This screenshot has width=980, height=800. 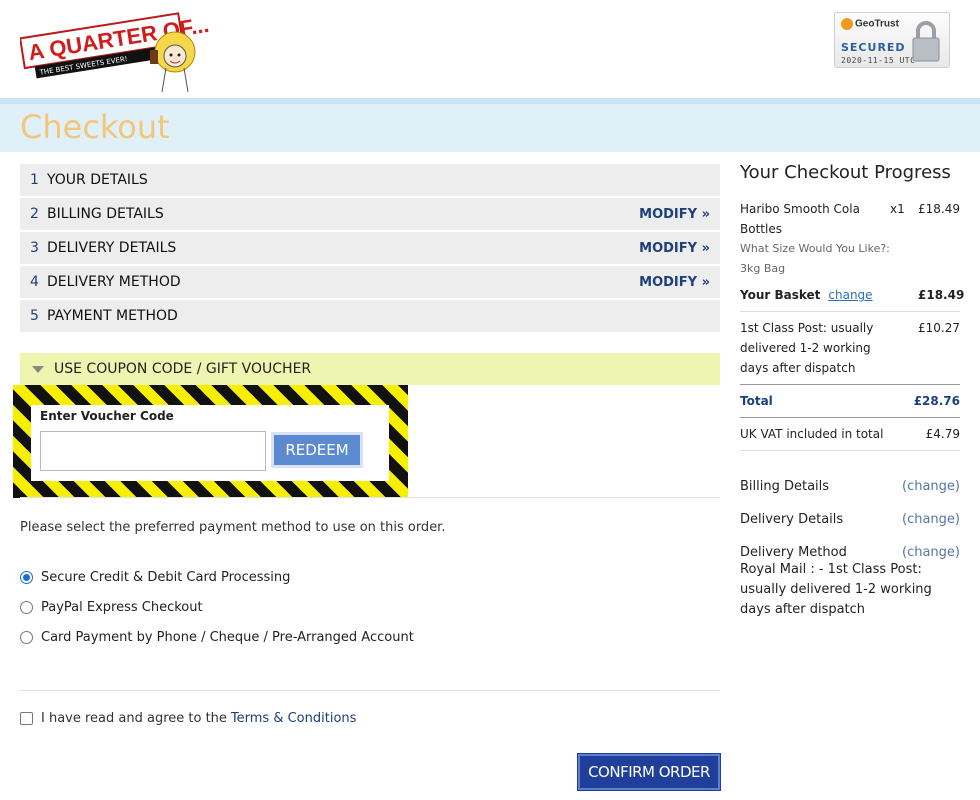 I want to click on coupon-toggle: USE COUPON CODE / GIFT VOUCHER, so click(x=370, y=369).